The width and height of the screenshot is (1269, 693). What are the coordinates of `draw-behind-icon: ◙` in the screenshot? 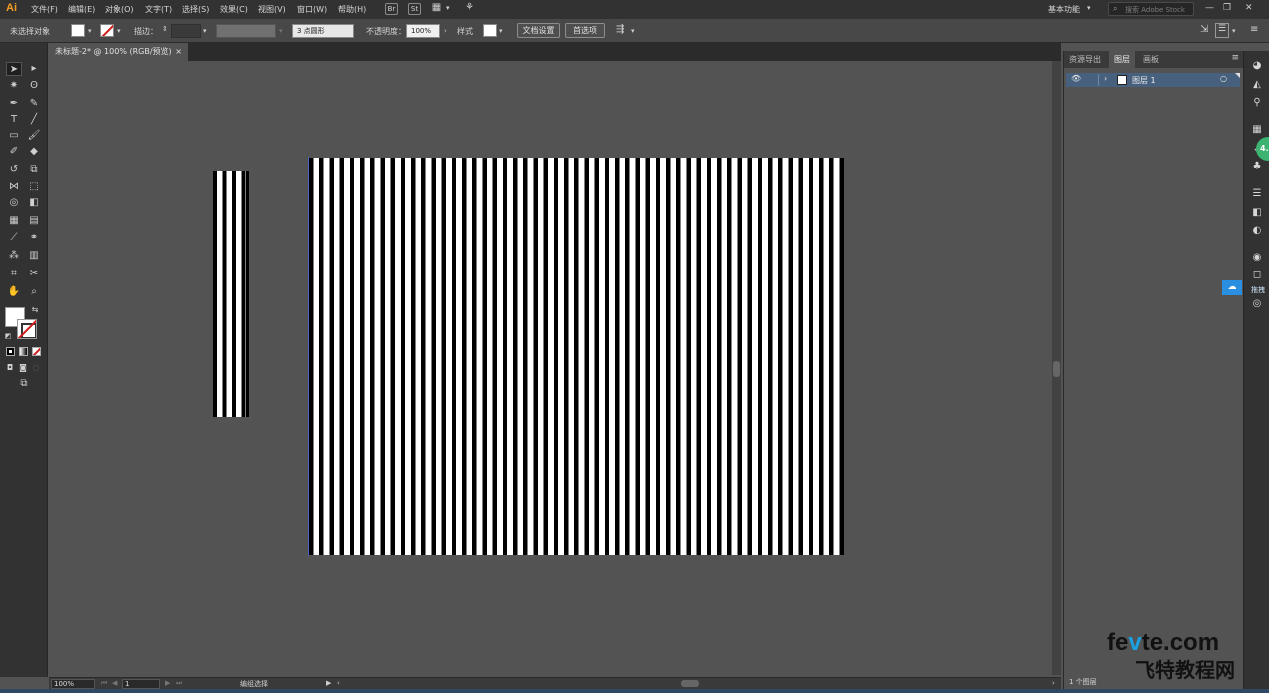 It's located at (23, 368).